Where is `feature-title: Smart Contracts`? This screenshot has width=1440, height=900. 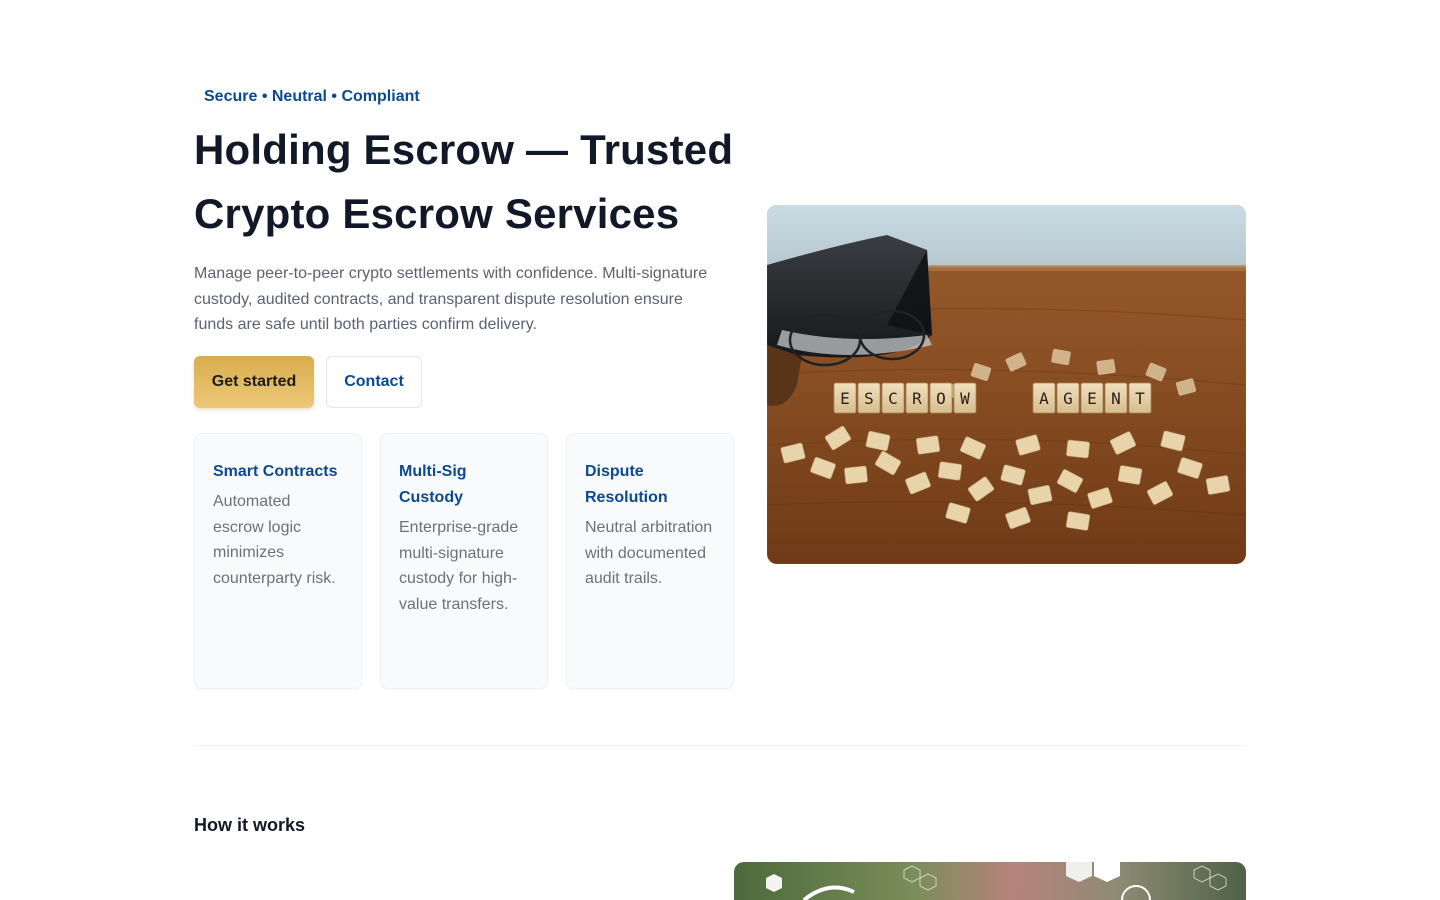
feature-title: Smart Contracts is located at coordinates (275, 471).